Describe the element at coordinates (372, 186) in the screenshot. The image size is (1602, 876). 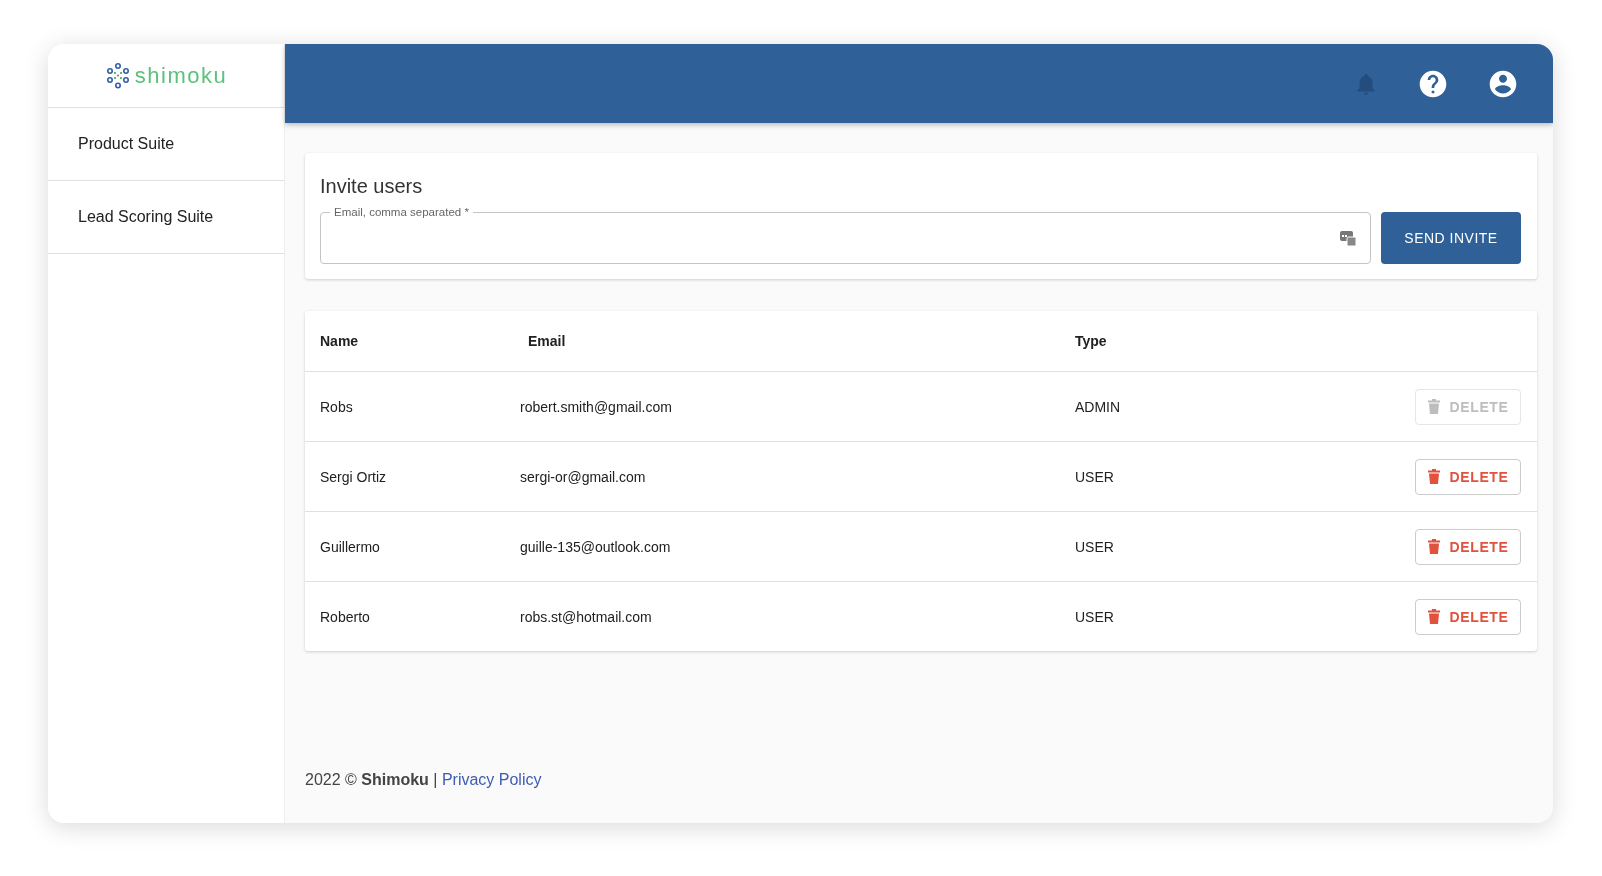
I see `invite-title: Invite users` at that location.